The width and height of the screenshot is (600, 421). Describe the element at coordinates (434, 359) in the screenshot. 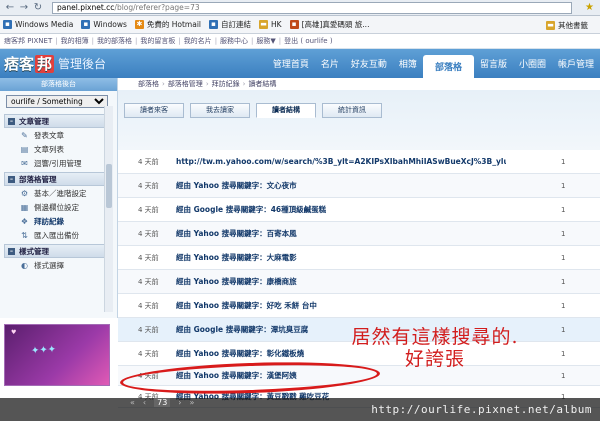

I see `annotation-line: 好誇張` at that location.